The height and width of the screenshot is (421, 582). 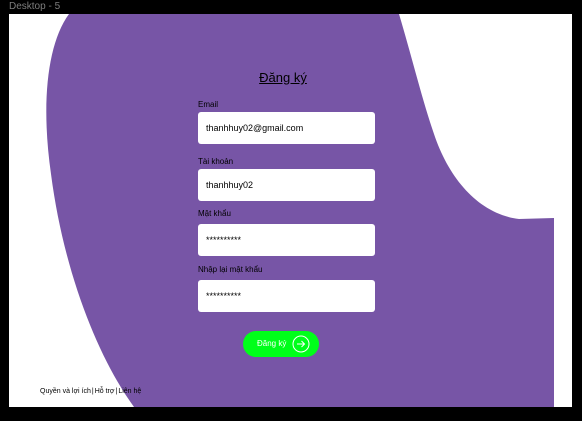 I want to click on password-label: Mật khẩu, so click(x=214, y=213).